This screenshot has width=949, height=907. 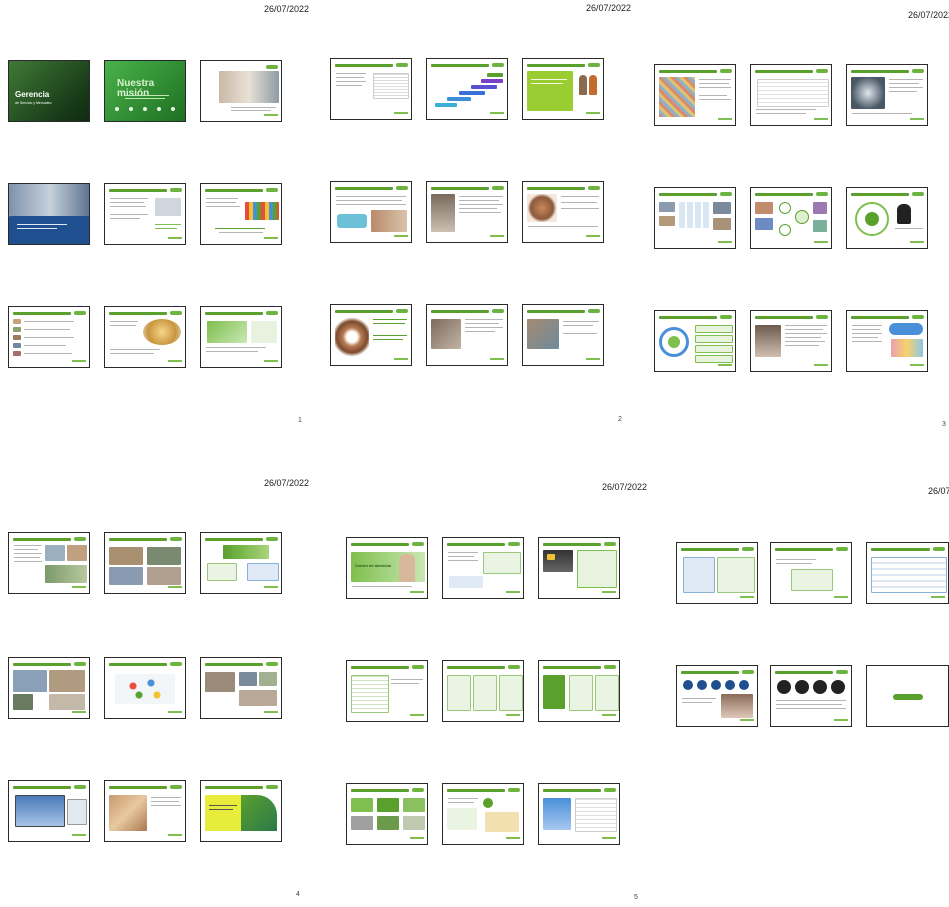 What do you see at coordinates (542, 208) in the screenshot?
I see `hands-photo` at bounding box center [542, 208].